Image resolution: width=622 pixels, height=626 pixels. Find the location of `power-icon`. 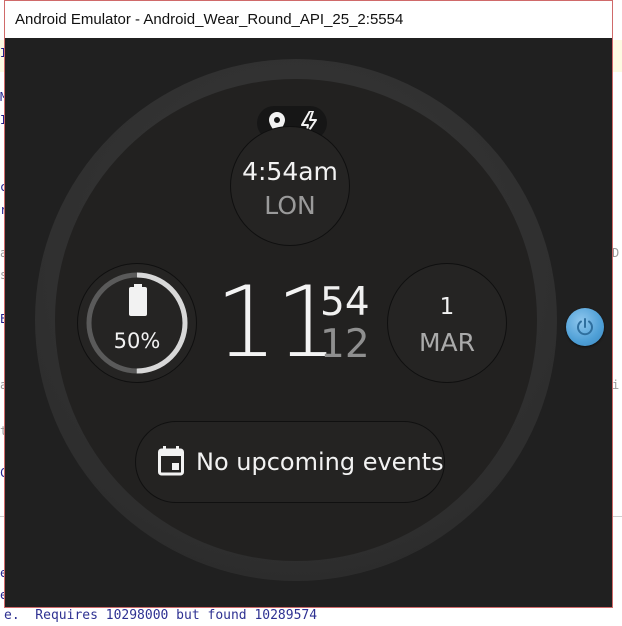

power-icon is located at coordinates (585, 327).